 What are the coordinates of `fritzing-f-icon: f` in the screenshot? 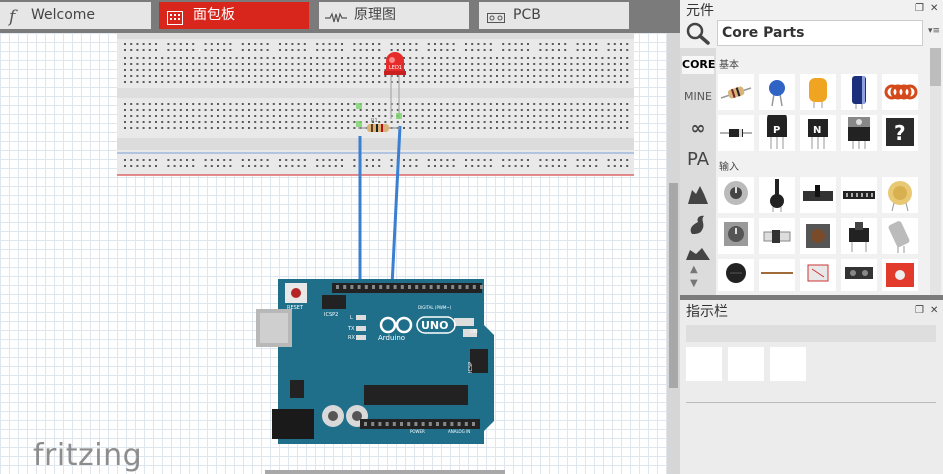 It's located at (13, 16).